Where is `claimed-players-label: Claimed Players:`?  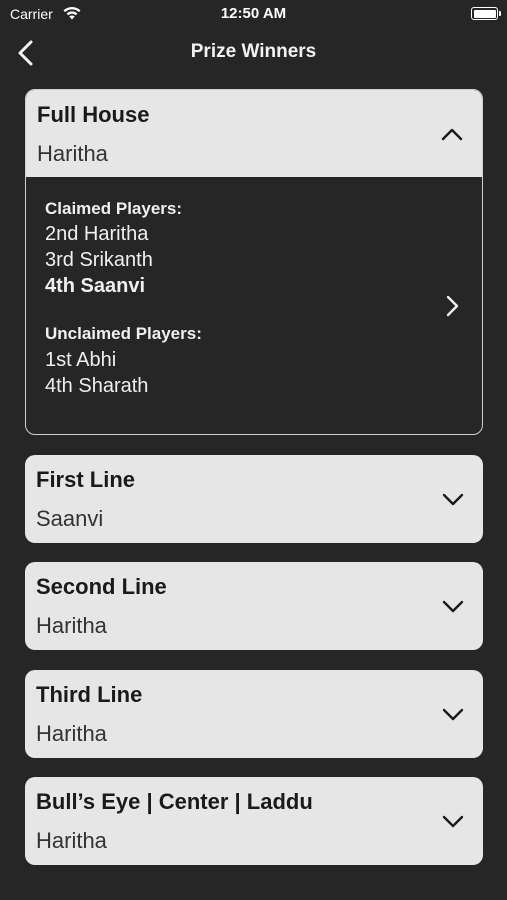
claimed-players-label: Claimed Players: is located at coordinates (114, 208).